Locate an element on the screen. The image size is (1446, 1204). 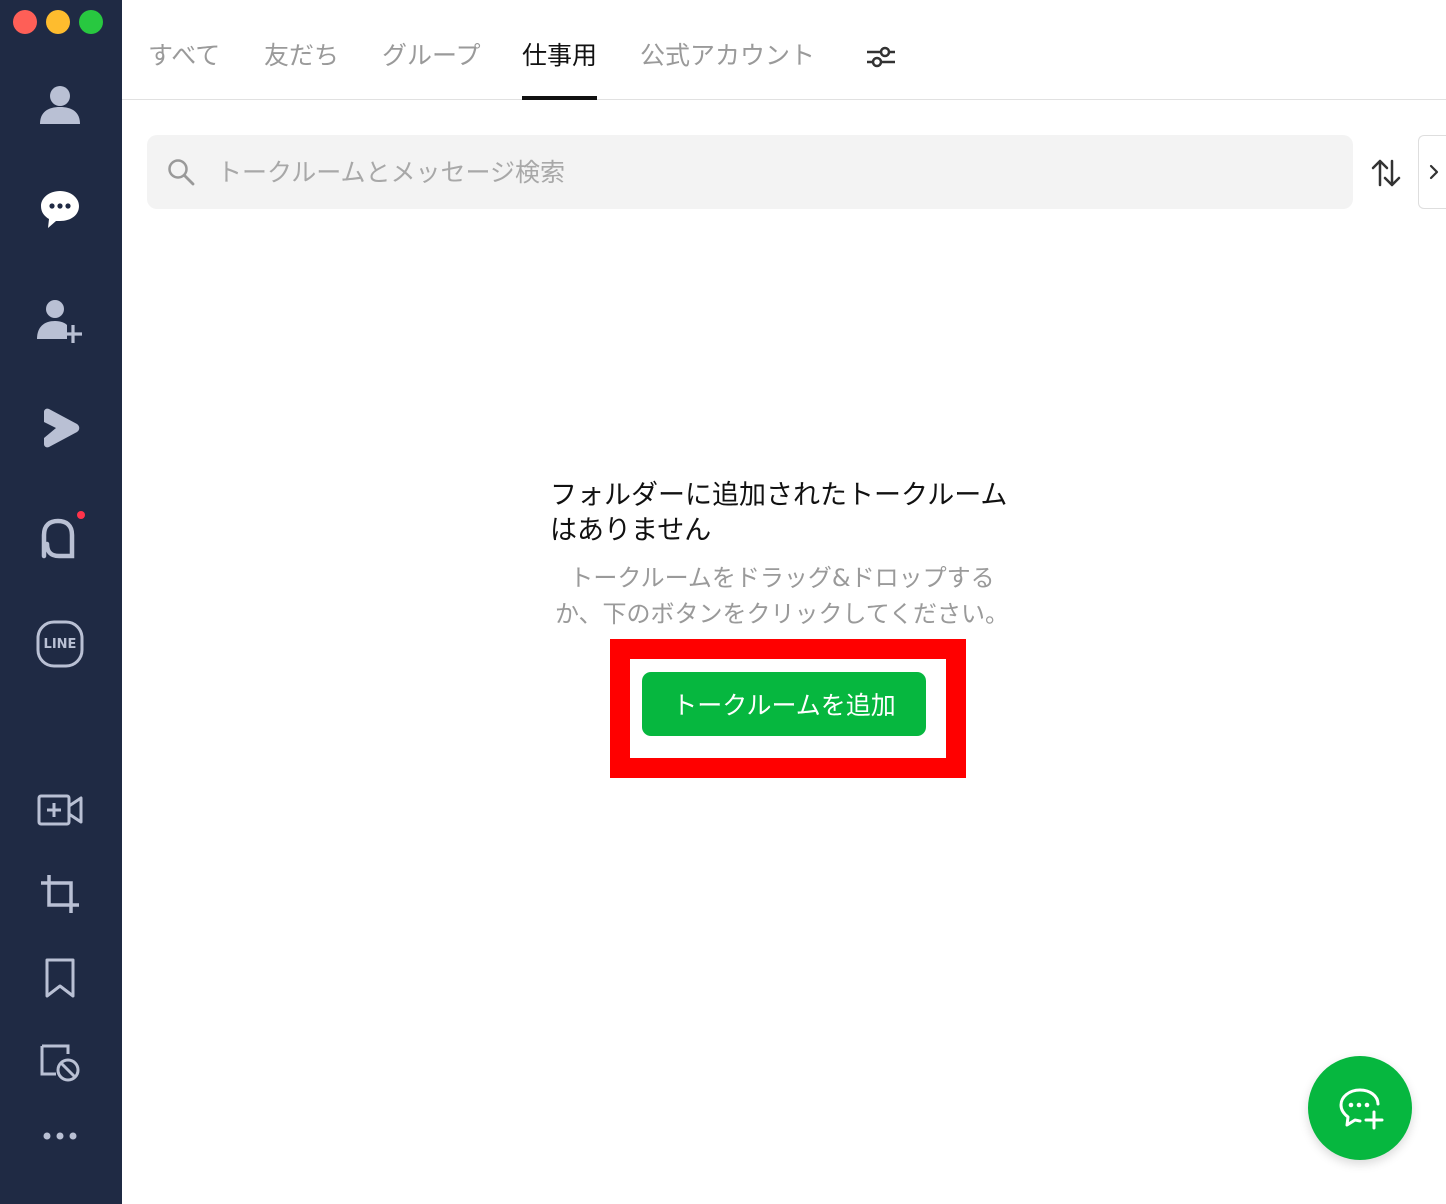
new-chat-icon is located at coordinates (1361, 1109).